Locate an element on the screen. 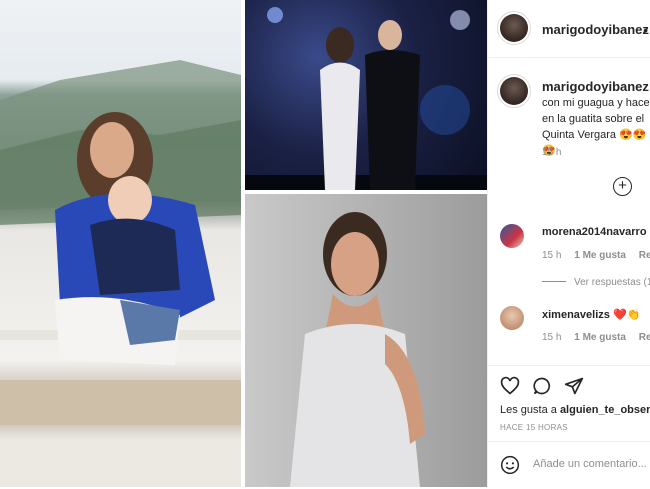 The image size is (650, 489). caption-avatar is located at coordinates (514, 91).